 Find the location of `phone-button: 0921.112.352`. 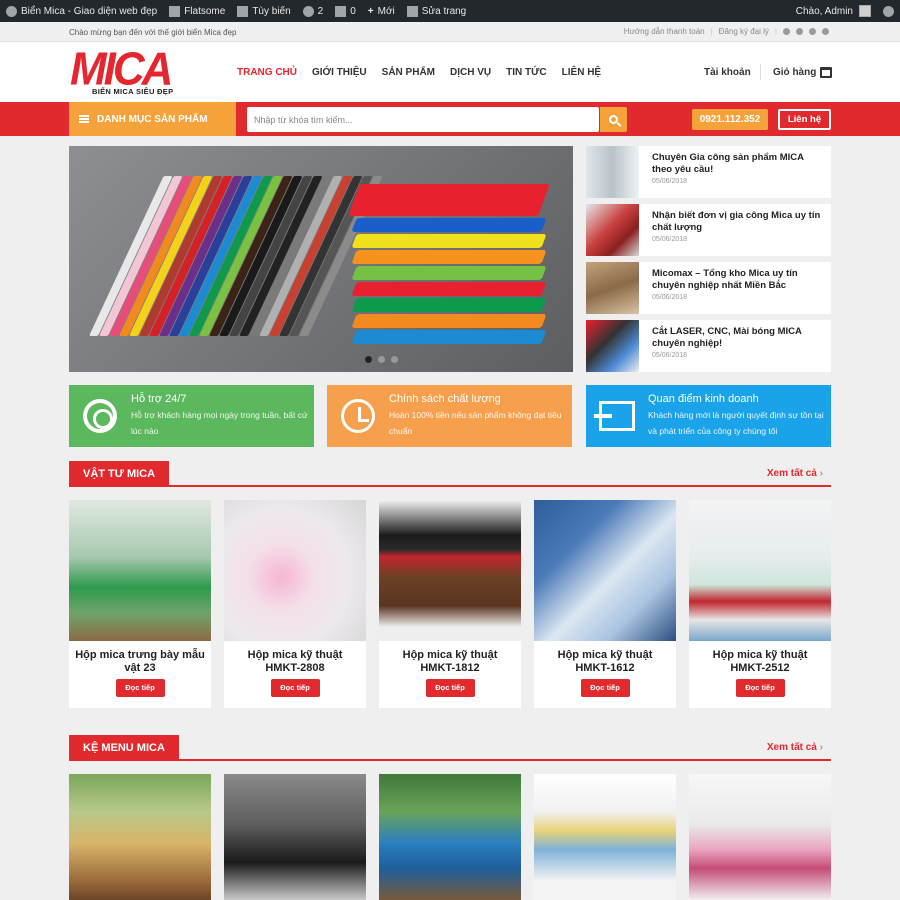

phone-button: 0921.112.352 is located at coordinates (730, 119).